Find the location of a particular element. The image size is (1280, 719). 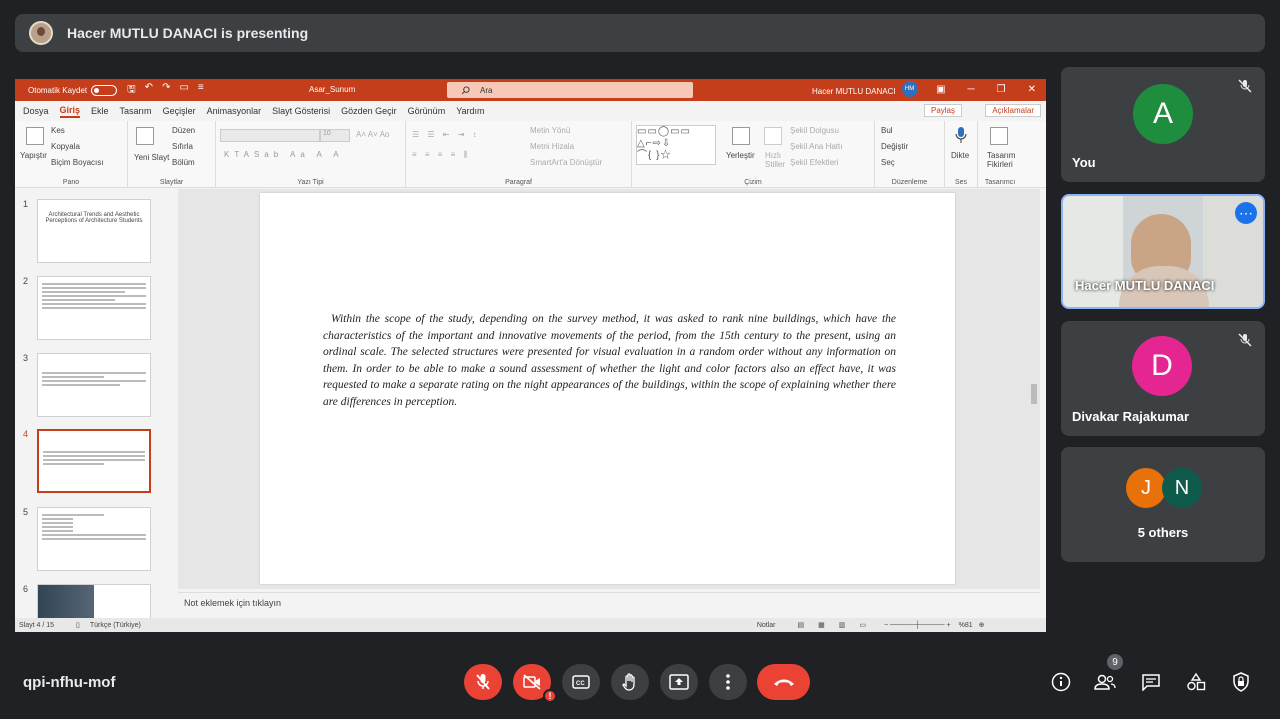

format-painter-button: Biçim Boyacısı is located at coordinates (77, 162).